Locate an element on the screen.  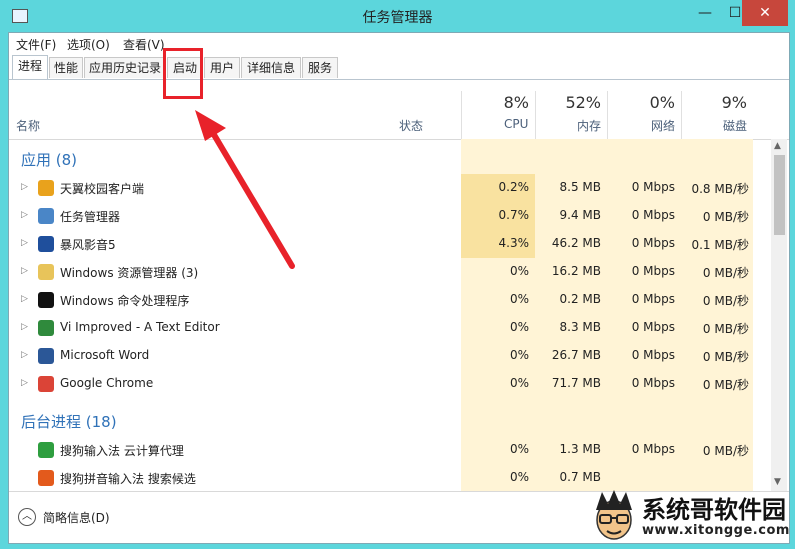
watermark: 系统哥软件园 www.xitongge.com is located at coordinates (692, 519).